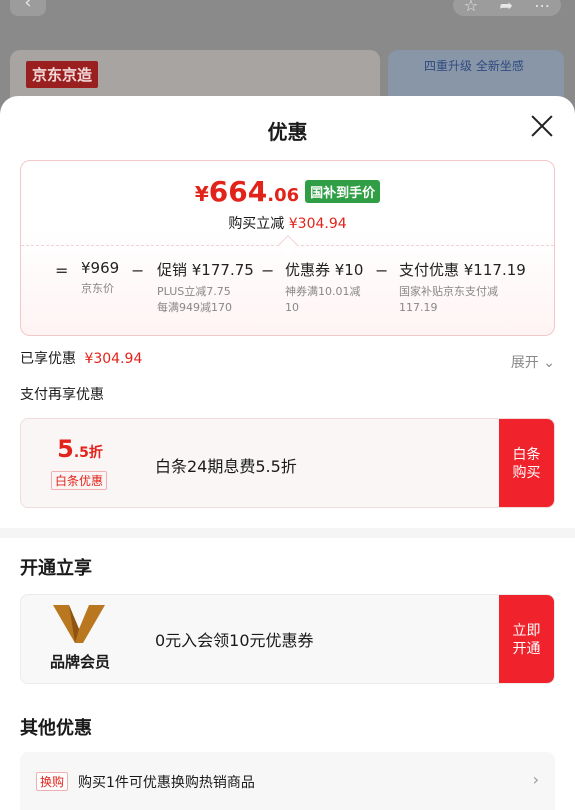  Describe the element at coordinates (113, 359) in the screenshot. I see `enjoyed-amount: ¥304.94` at that location.